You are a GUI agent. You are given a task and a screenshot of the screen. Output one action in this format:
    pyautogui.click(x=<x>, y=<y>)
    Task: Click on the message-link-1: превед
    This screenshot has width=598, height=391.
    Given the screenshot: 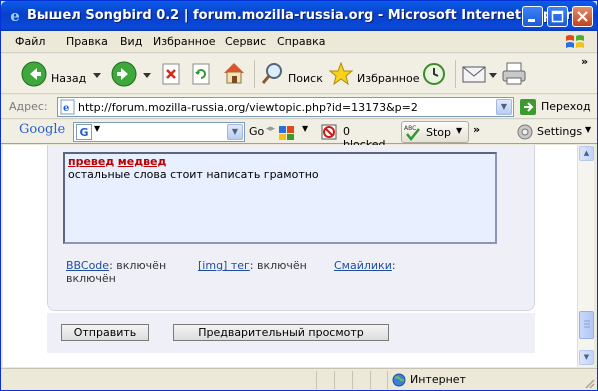 What is the action you would take?
    pyautogui.click(x=91, y=161)
    